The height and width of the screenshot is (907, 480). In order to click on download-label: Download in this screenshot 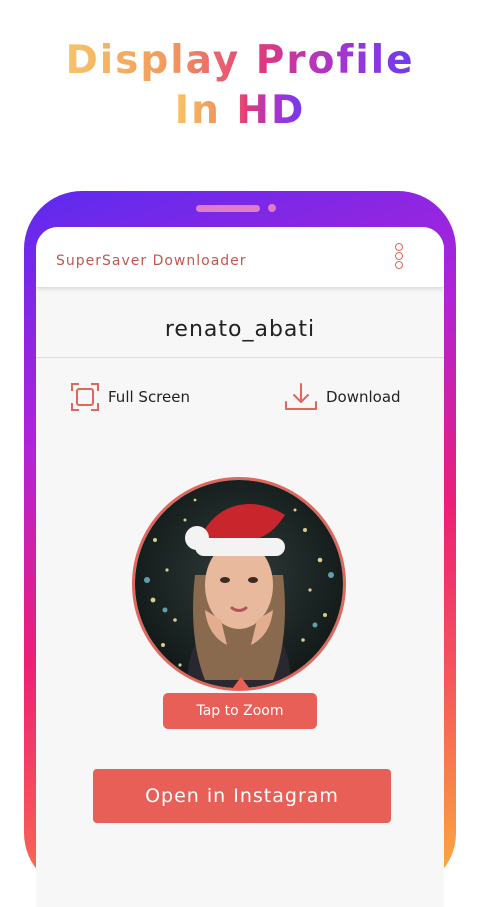, I will do `click(363, 397)`.